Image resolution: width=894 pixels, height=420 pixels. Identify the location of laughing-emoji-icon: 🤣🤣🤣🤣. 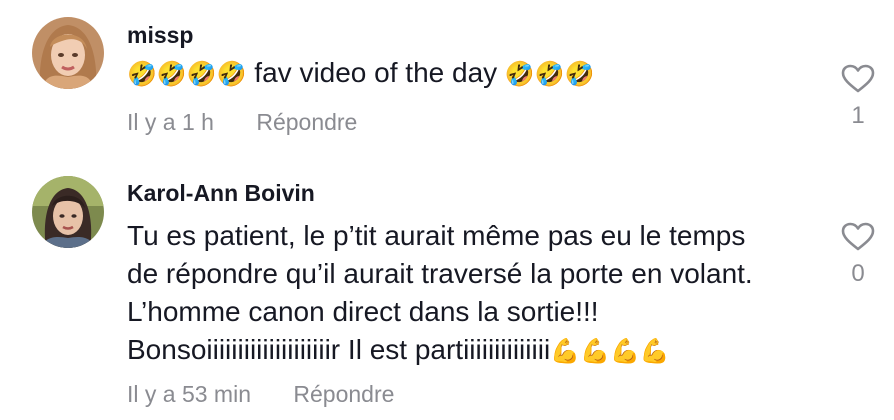
(187, 74).